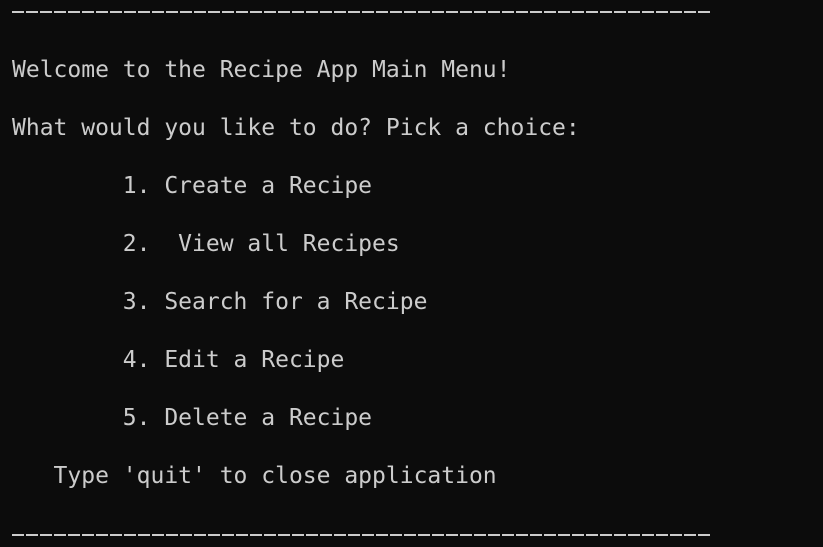 This screenshot has height=547, width=823. What do you see at coordinates (192, 186) in the screenshot?
I see `menu-option-create: 1. Create a Recipe` at bounding box center [192, 186].